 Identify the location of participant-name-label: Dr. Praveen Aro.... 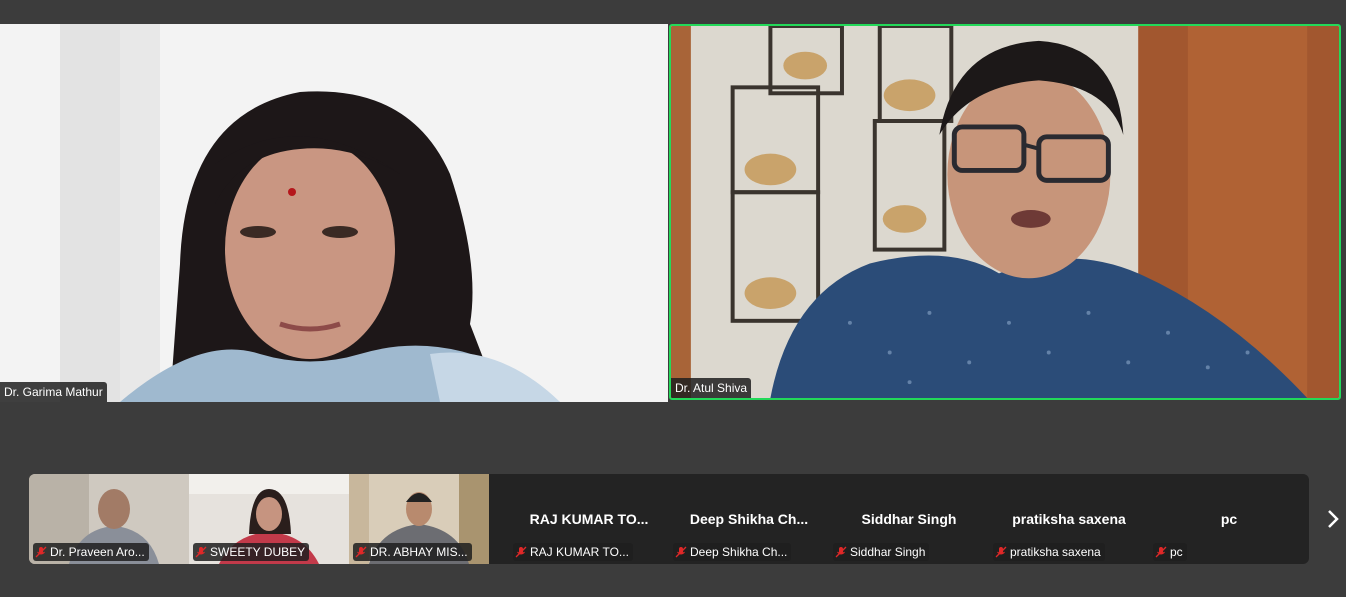
(91, 552).